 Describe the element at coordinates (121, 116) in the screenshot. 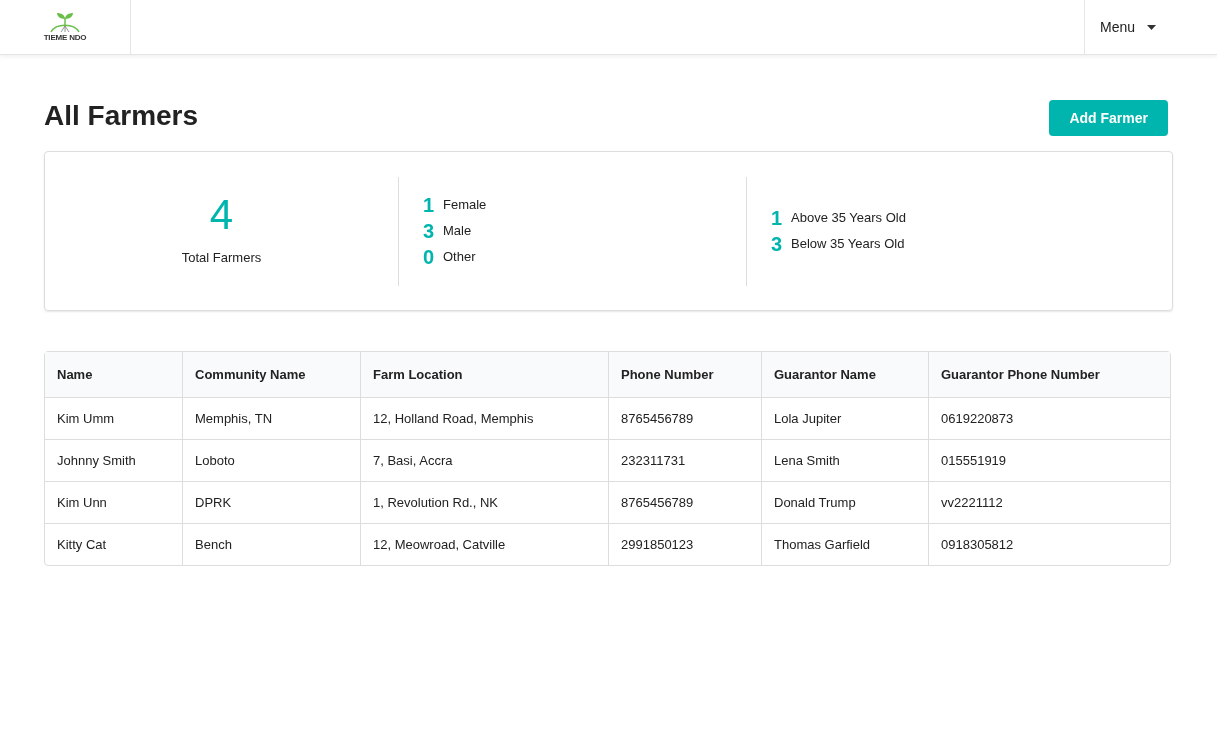

I see `page-title: All Farmers` at that location.